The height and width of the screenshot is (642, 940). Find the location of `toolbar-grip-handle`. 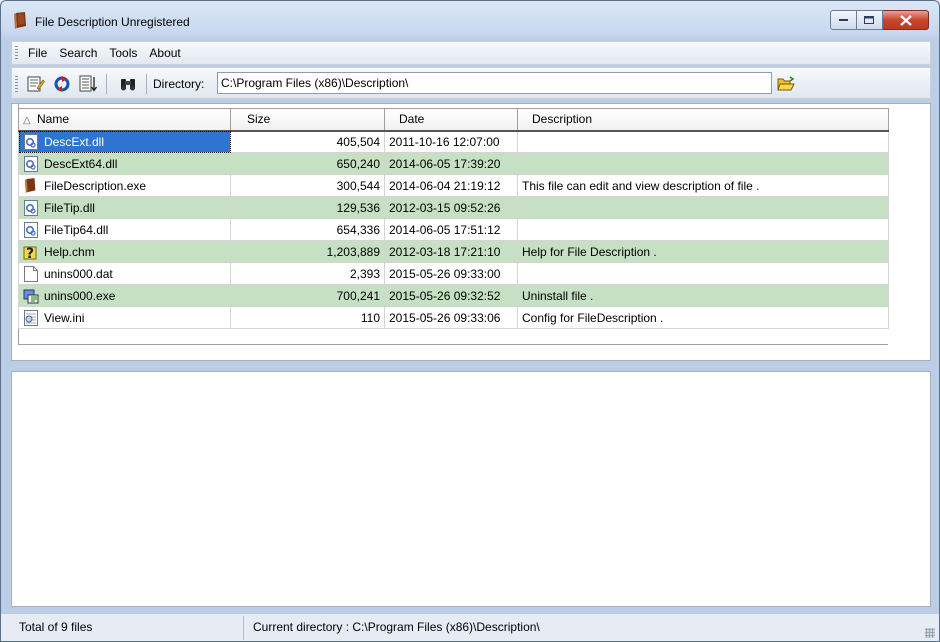

toolbar-grip-handle is located at coordinates (16, 84).